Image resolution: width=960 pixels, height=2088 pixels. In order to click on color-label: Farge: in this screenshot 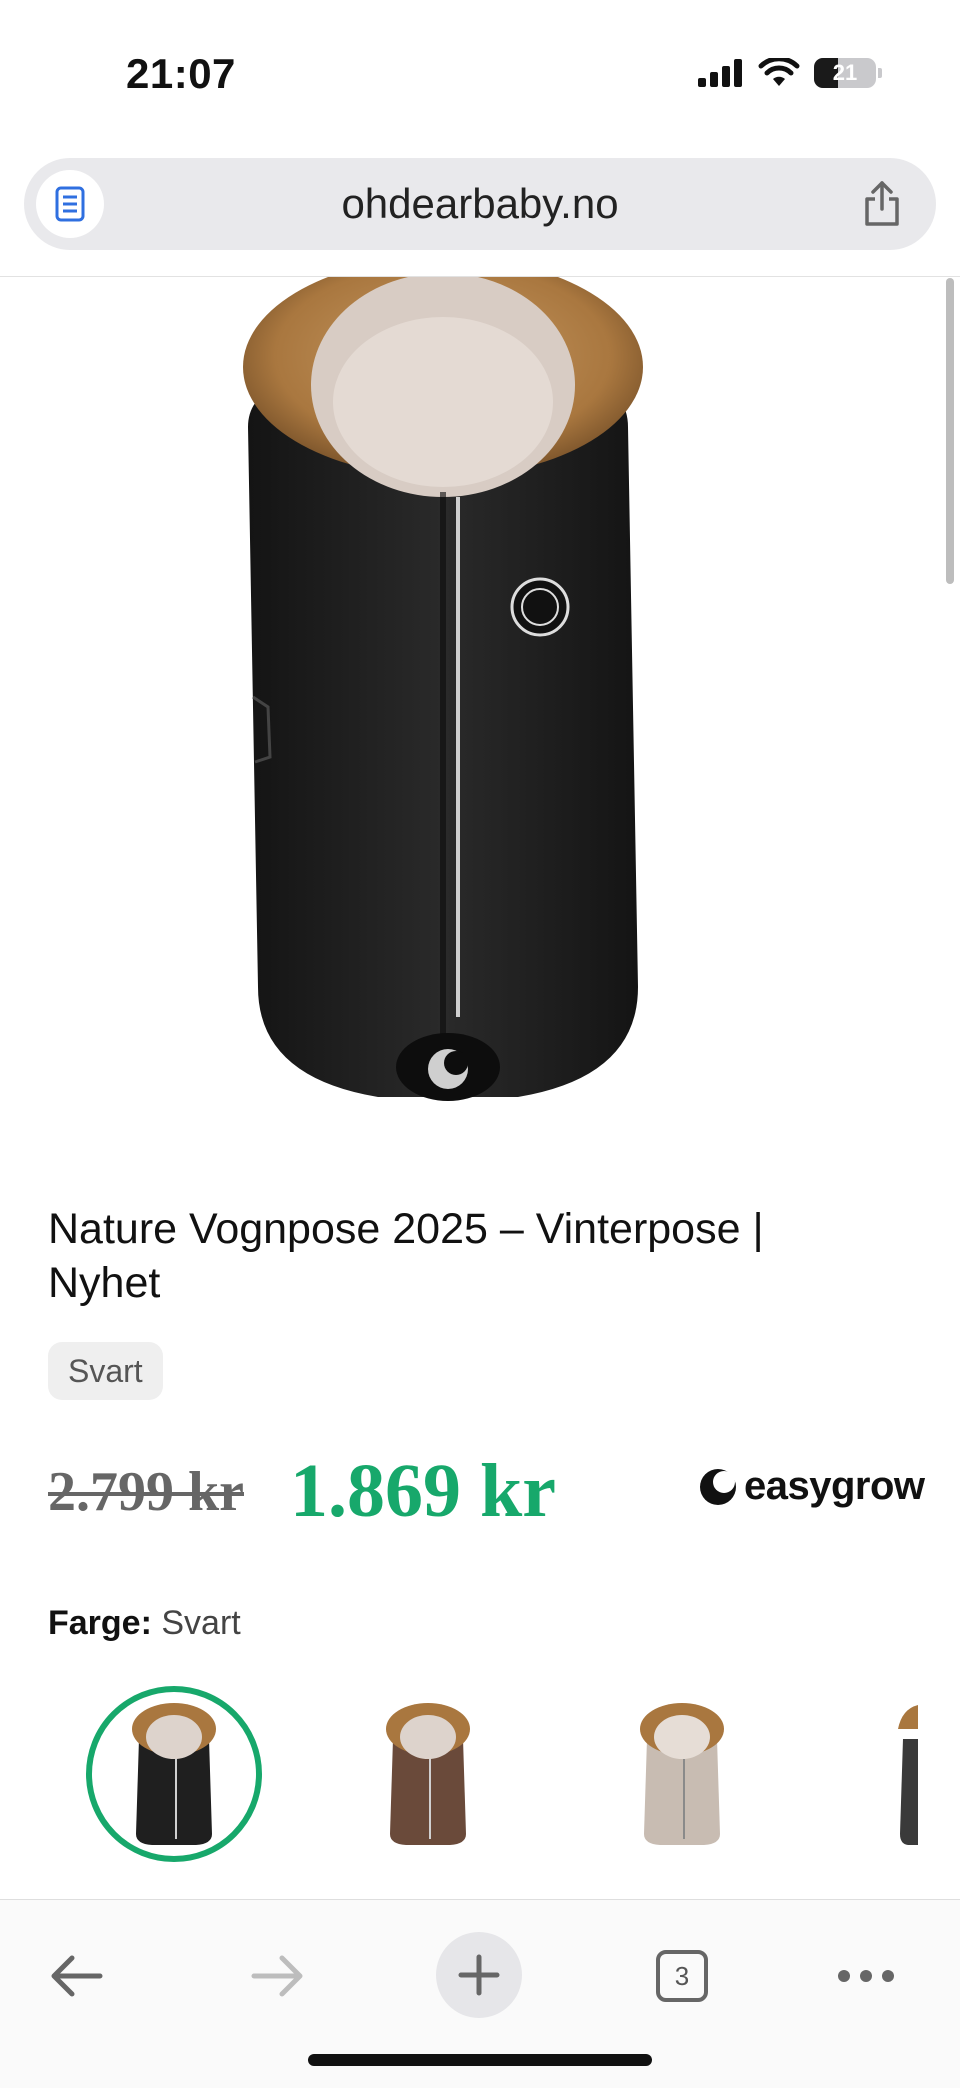, I will do `click(100, 1623)`.